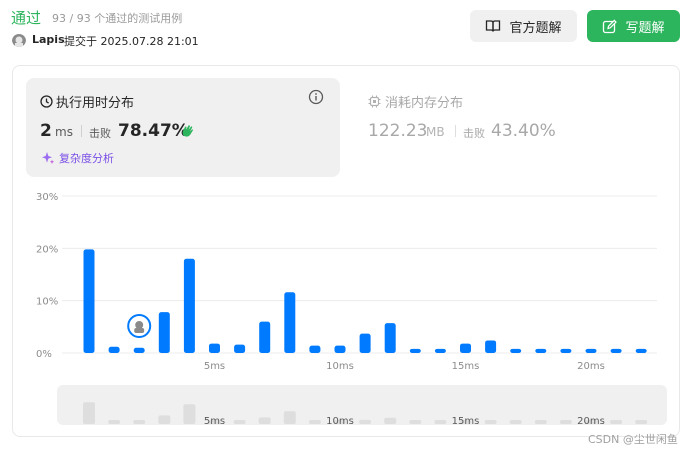 This screenshot has height=452, width=691. What do you see at coordinates (591, 366) in the screenshot?
I see `x-tick-label: 20ms` at bounding box center [591, 366].